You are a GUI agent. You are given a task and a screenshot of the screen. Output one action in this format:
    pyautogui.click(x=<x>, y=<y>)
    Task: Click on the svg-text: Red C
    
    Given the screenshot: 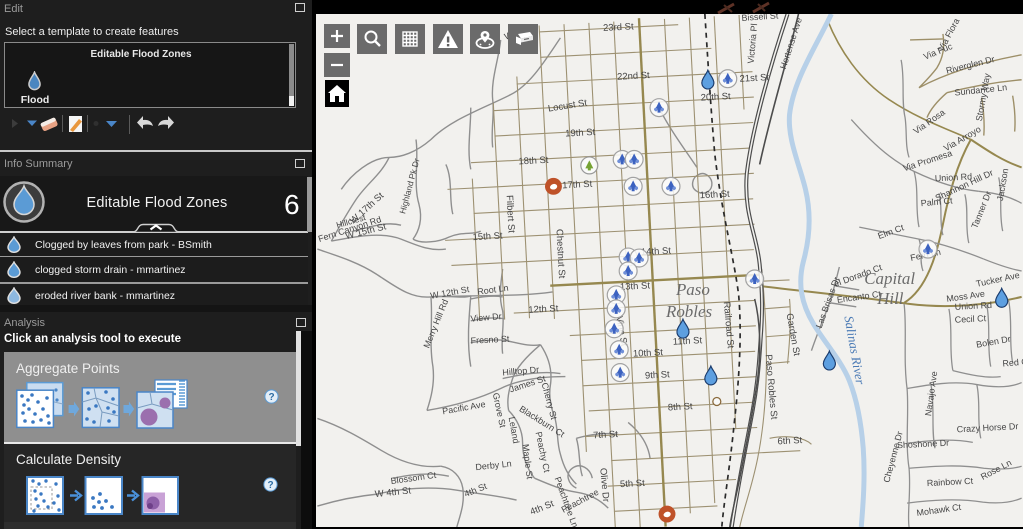 What is the action you would take?
    pyautogui.click(x=1012, y=362)
    